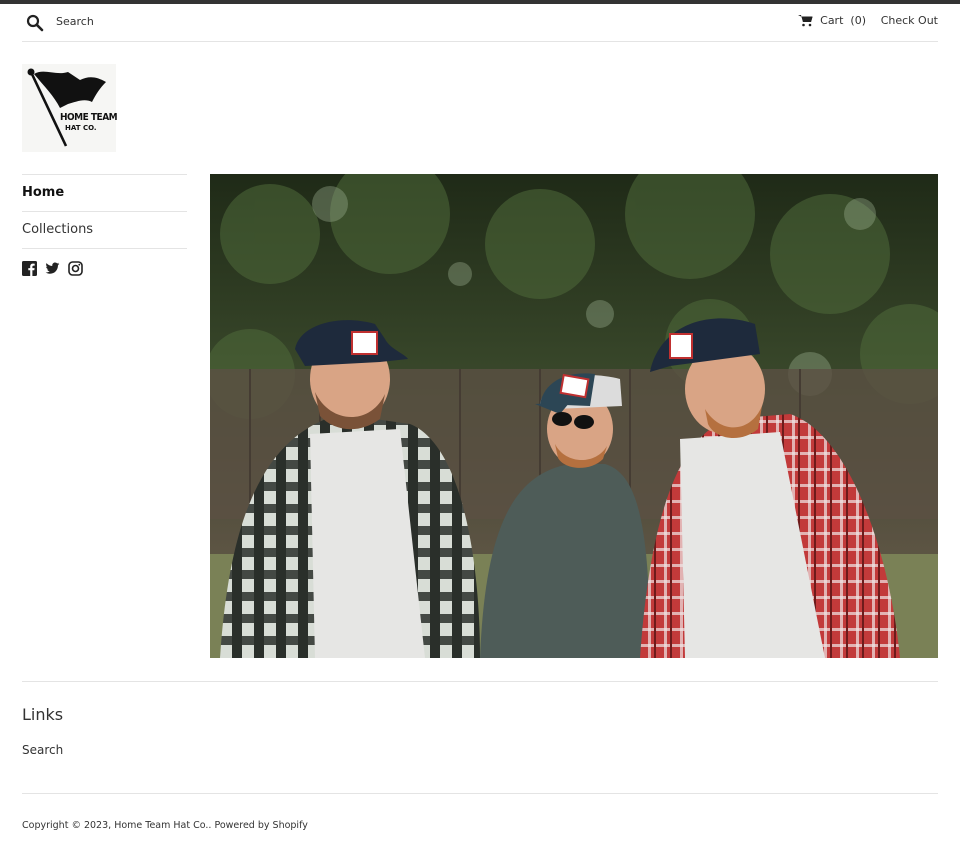  Describe the element at coordinates (89, 117) in the screenshot. I see `logo-text-line1: HOME TEAM` at that location.